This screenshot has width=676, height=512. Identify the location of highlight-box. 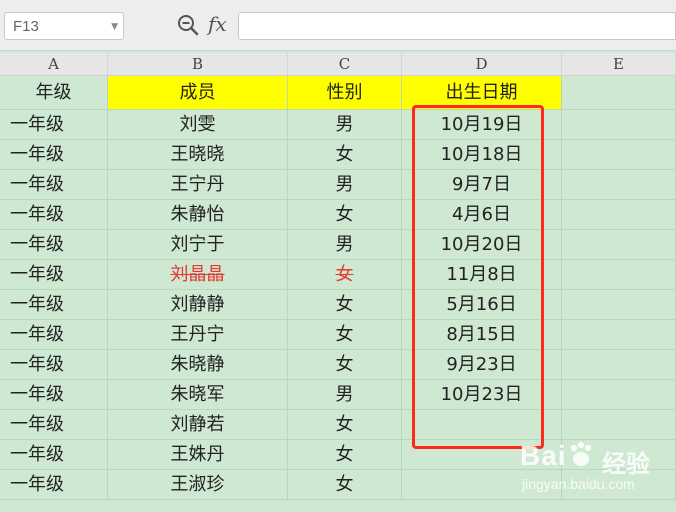
(478, 277).